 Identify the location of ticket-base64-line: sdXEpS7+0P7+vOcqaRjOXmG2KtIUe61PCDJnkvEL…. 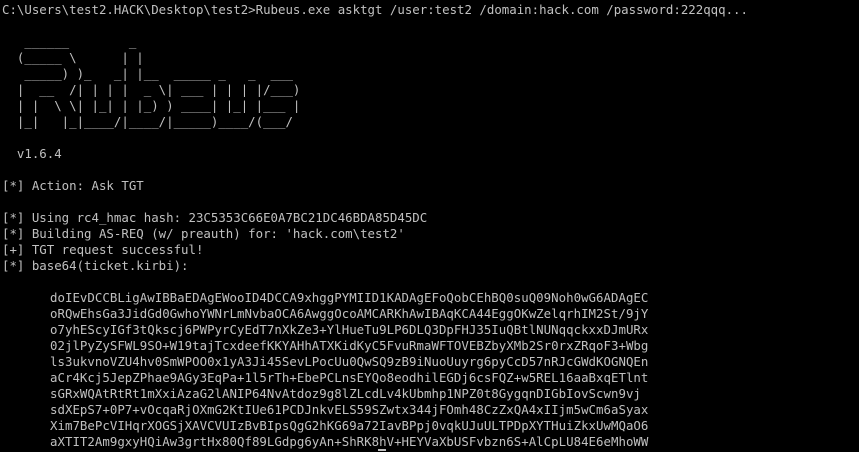
(349, 409).